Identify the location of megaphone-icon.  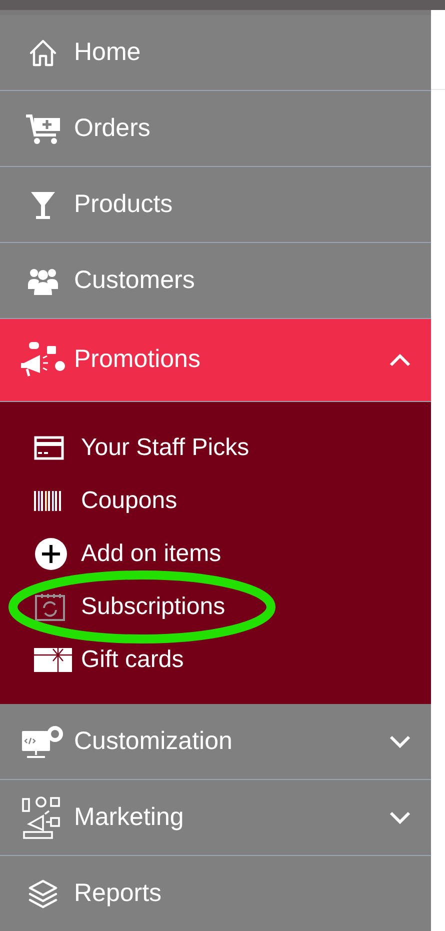
(43, 360).